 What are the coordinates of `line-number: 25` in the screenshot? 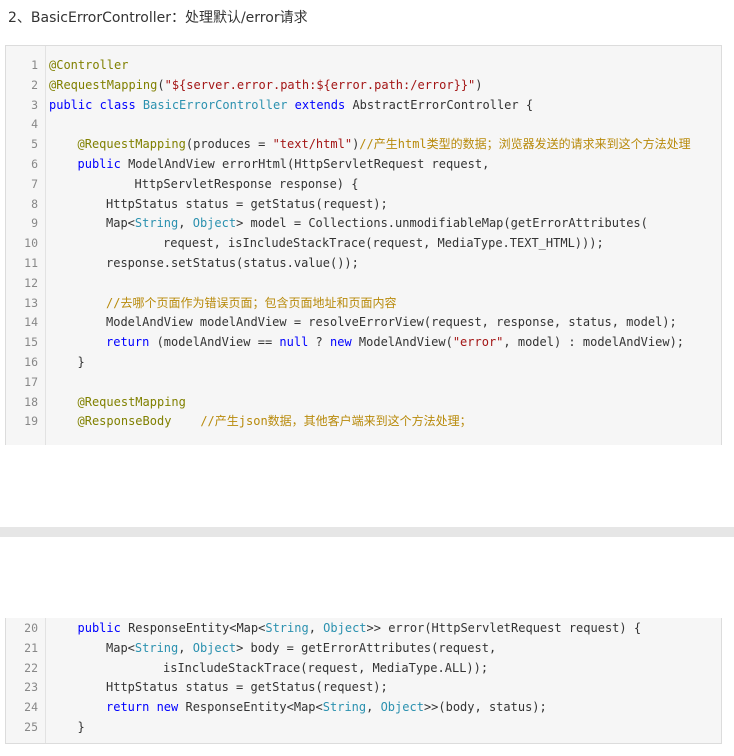 It's located at (31, 727).